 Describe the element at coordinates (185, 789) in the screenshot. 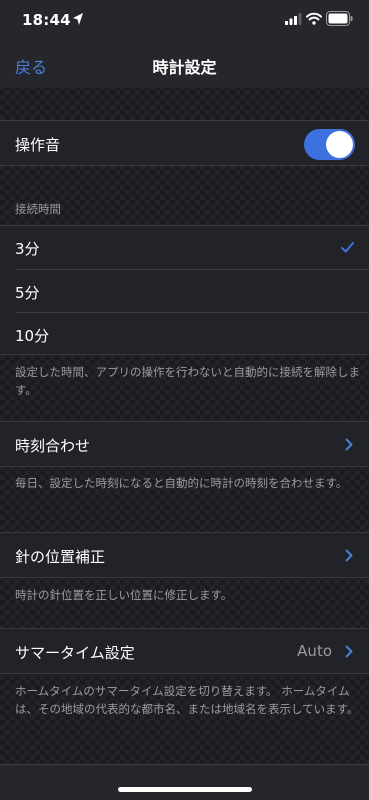

I see `home-indicator` at that location.